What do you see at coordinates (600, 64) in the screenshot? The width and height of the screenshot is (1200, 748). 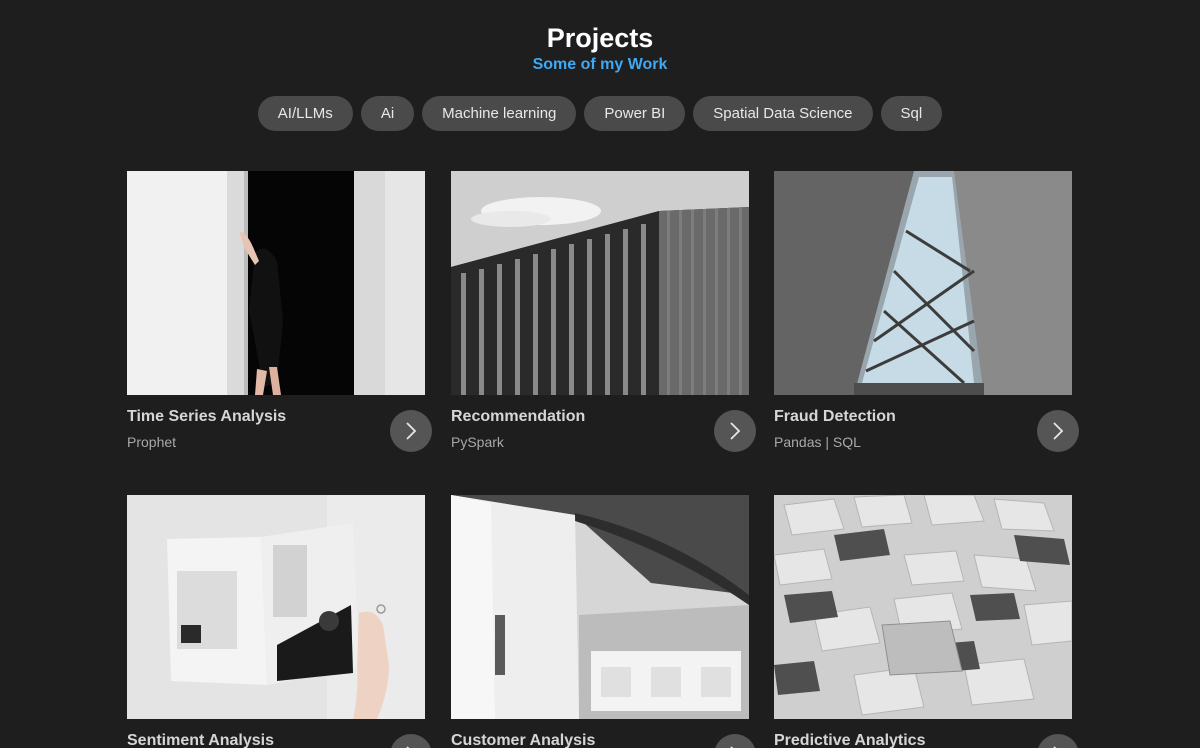 I see `page-subtitle: Some of my Work` at bounding box center [600, 64].